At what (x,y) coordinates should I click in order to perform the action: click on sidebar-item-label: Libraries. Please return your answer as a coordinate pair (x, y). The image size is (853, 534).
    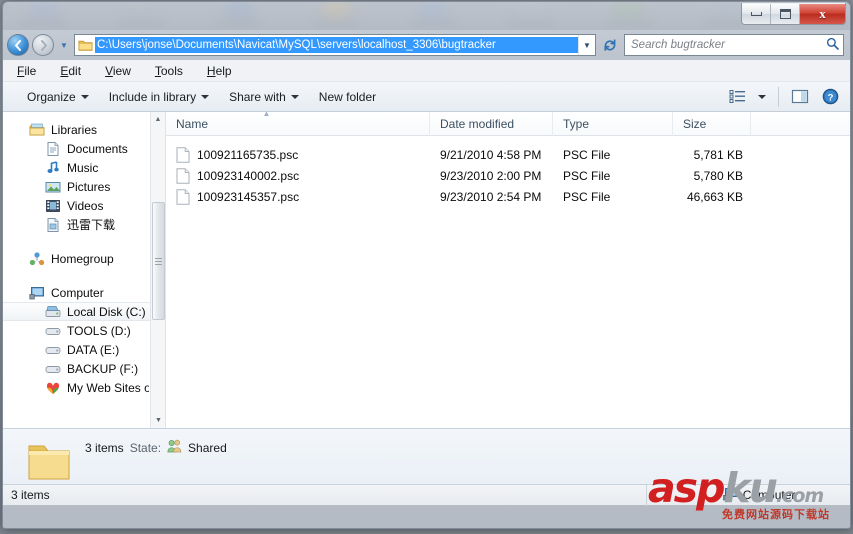
    Looking at the image, I should click on (74, 129).